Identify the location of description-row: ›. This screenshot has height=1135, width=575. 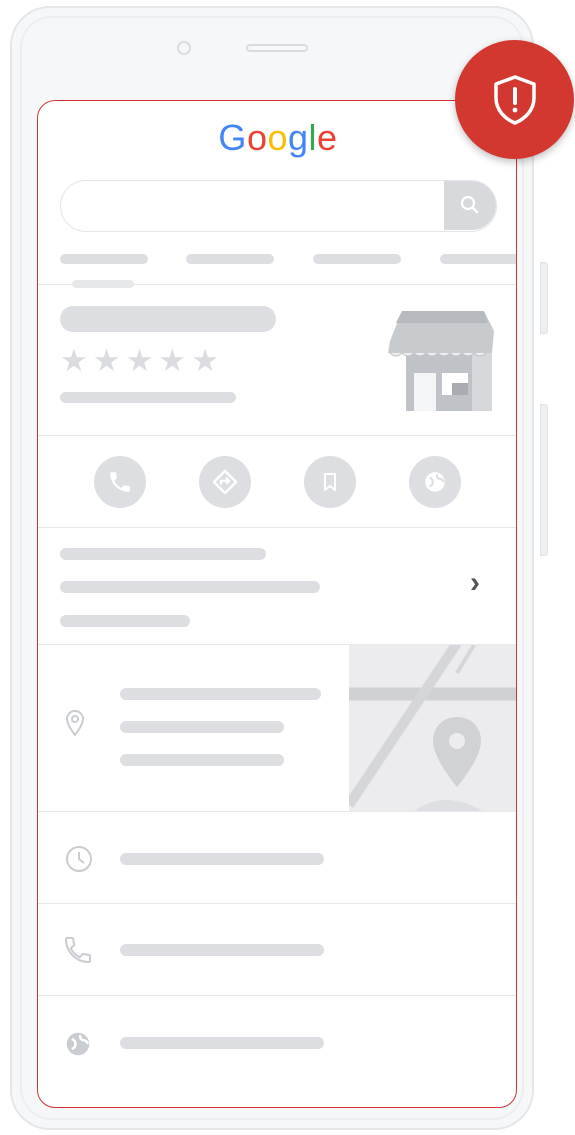
(277, 586).